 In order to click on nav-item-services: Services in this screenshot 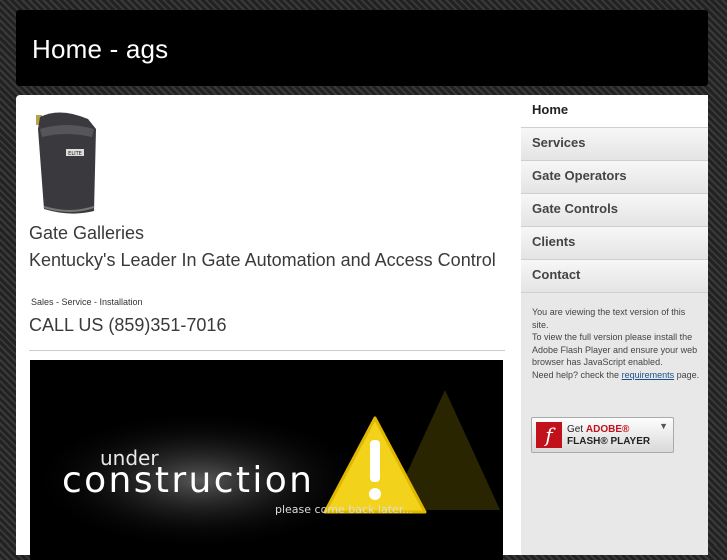, I will do `click(614, 144)`.